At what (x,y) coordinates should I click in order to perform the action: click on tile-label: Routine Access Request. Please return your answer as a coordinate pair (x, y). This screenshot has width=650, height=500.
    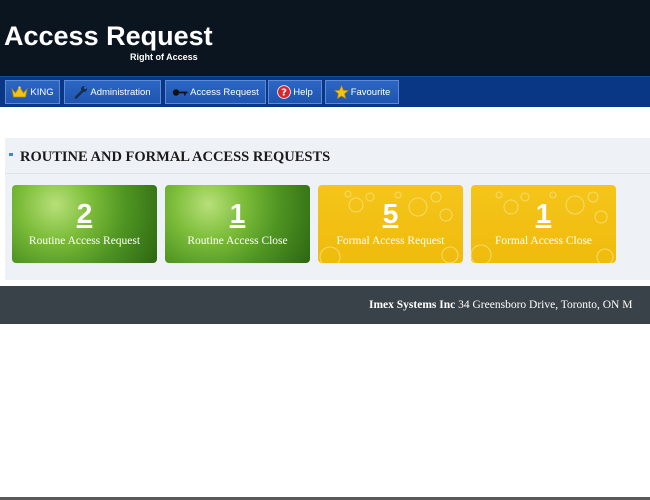
    Looking at the image, I should click on (84, 241).